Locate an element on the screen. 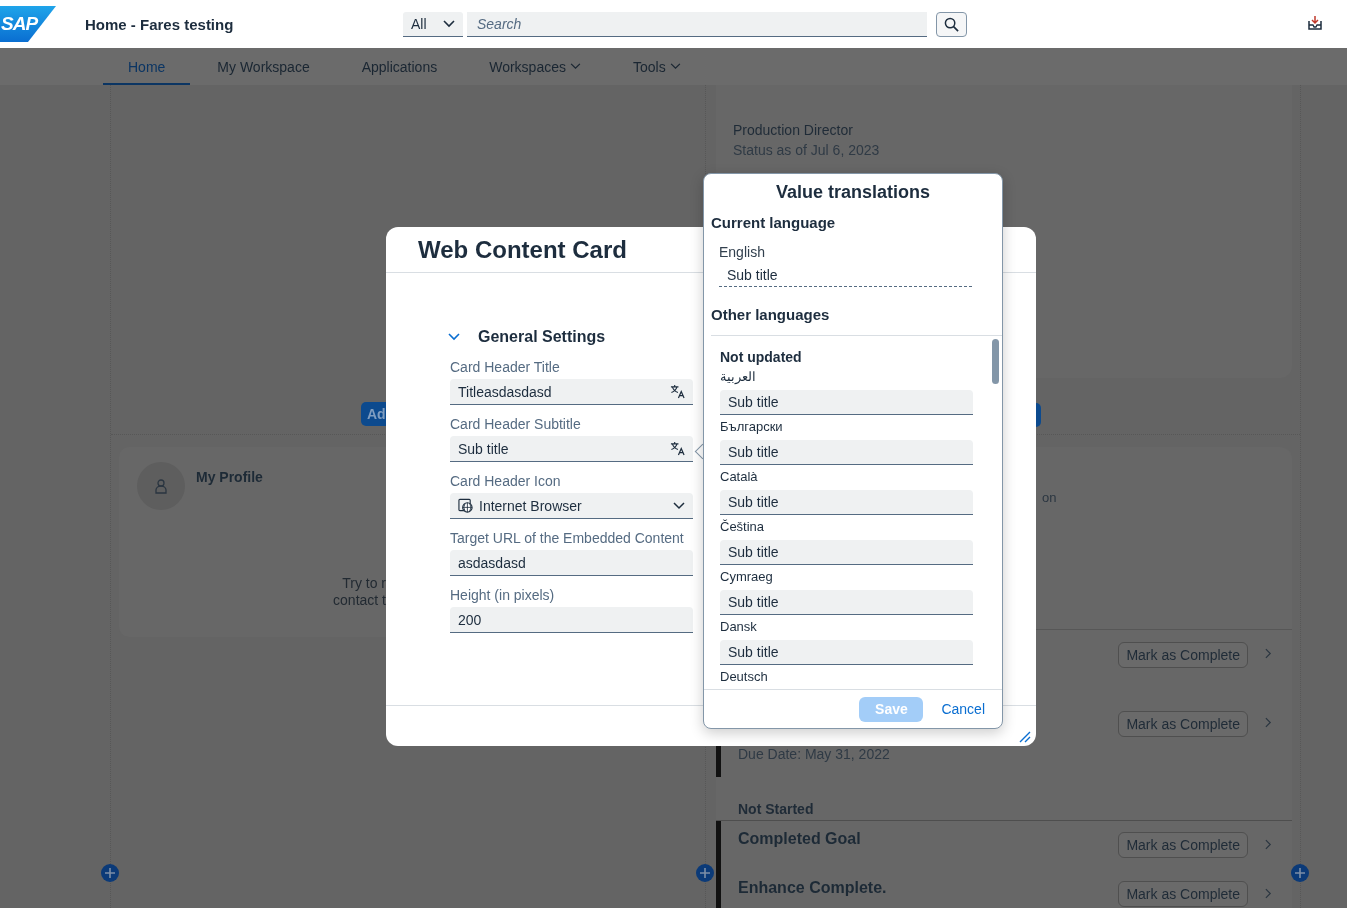 This screenshot has height=908, width=1347. globe-icon is located at coordinates (465, 505).